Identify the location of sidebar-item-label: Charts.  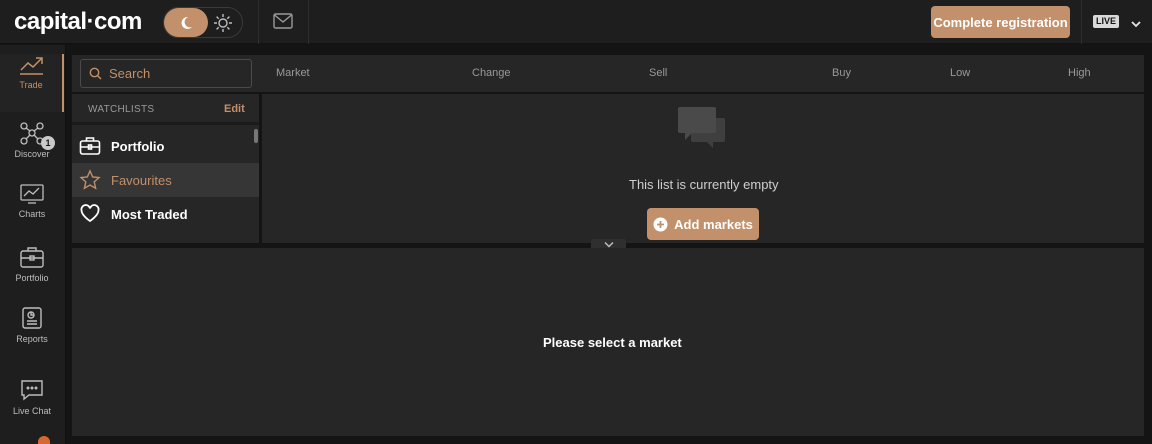
(32, 214).